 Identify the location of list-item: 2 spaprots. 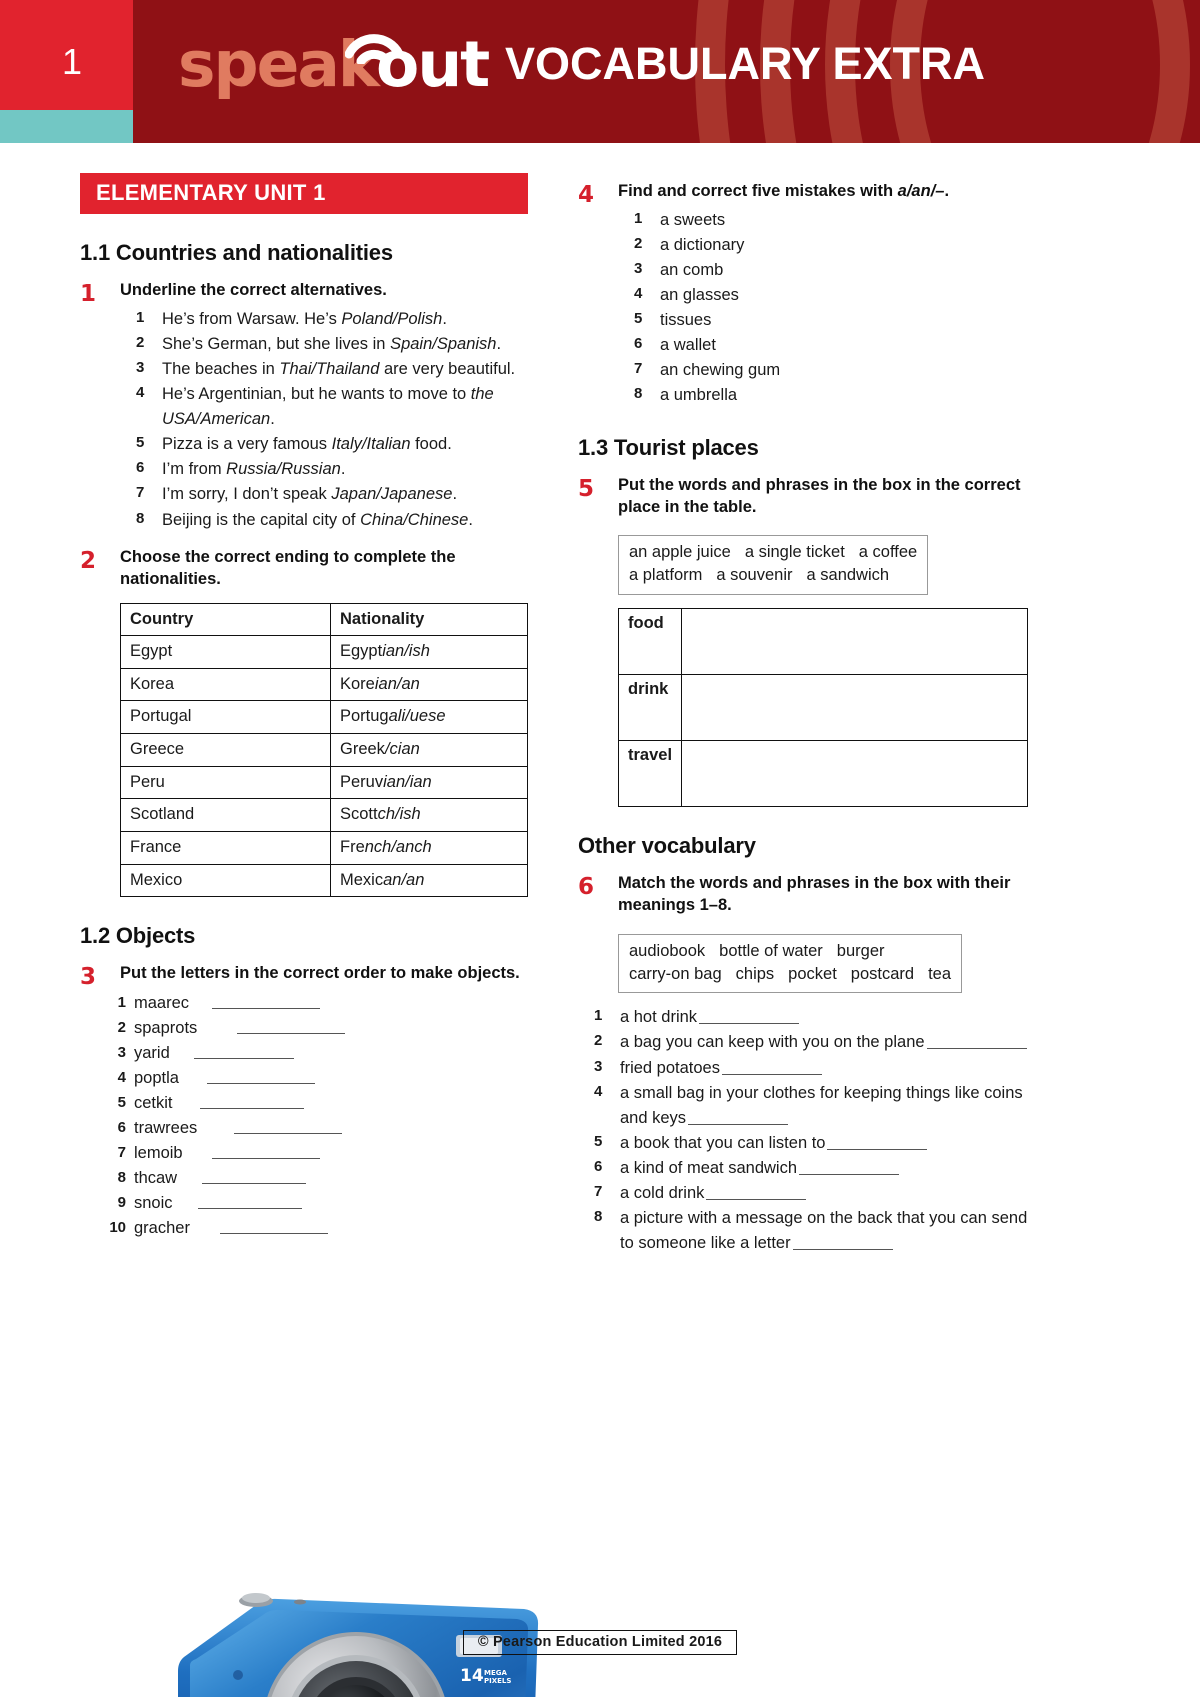
(317, 1028).